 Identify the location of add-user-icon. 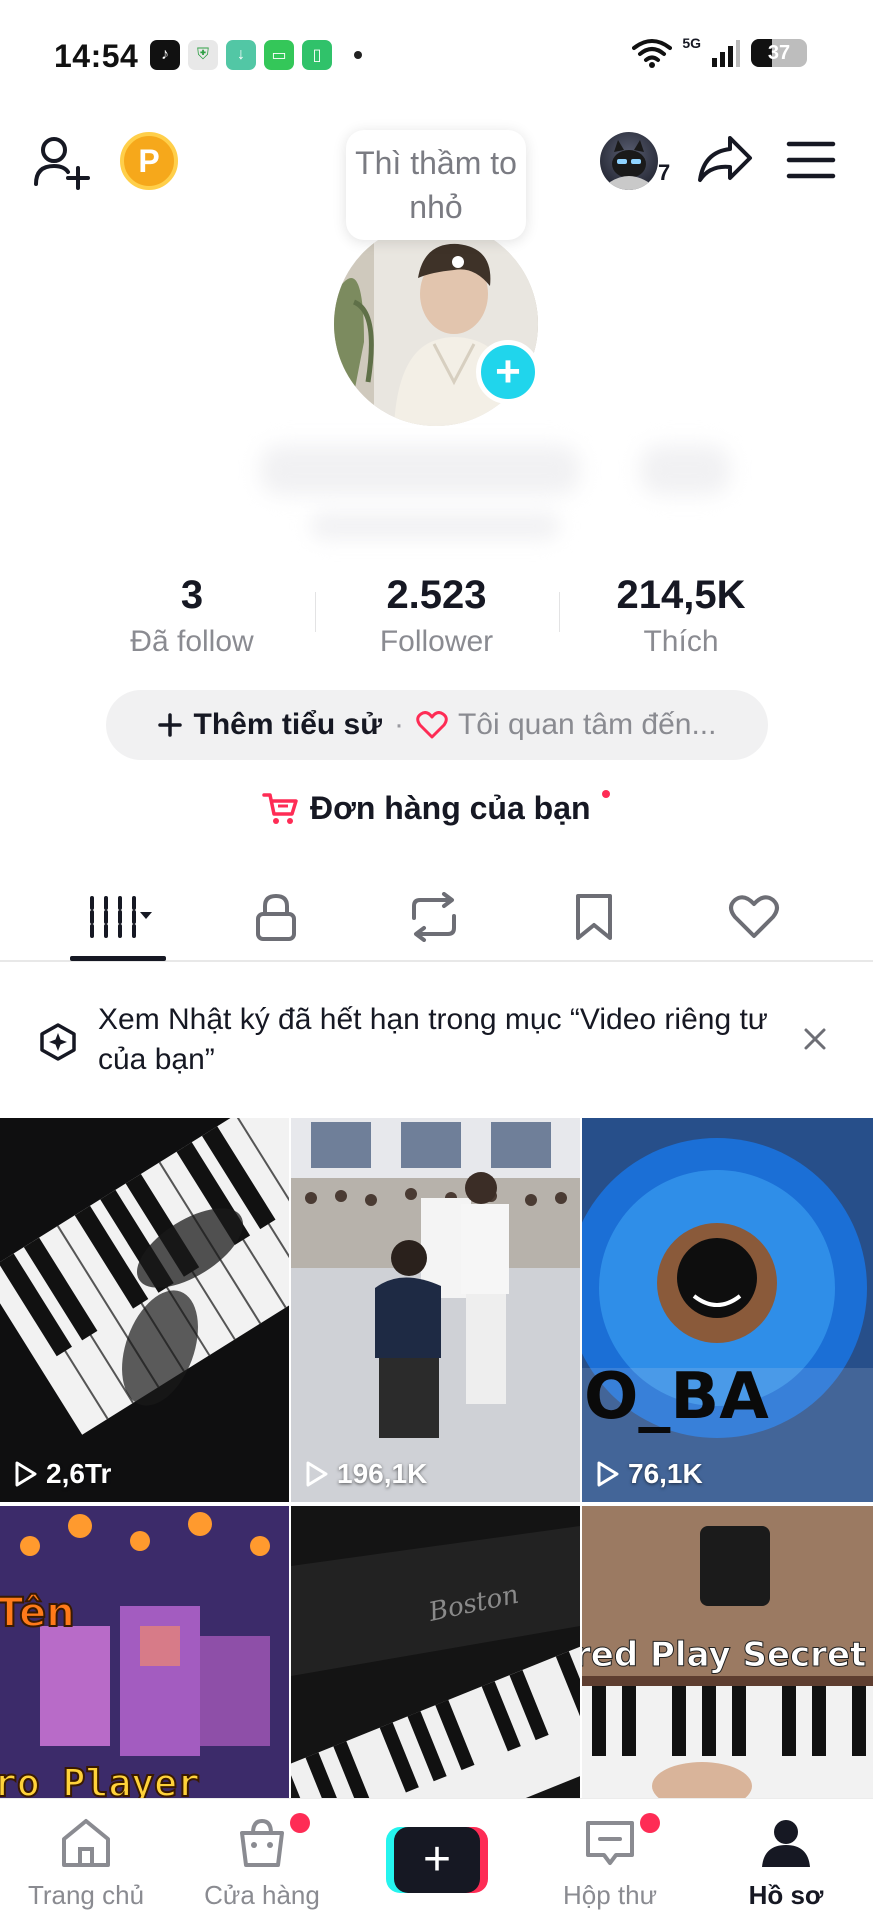
(62, 163).